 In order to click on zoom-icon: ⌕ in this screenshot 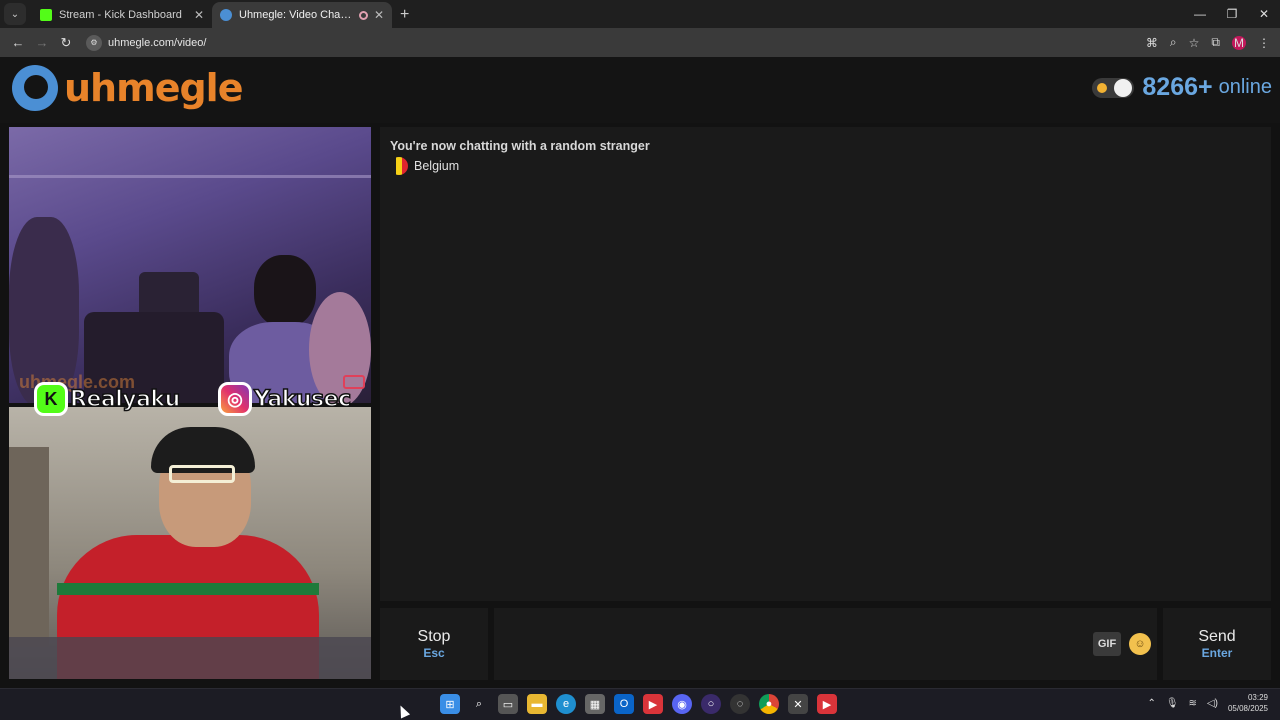, I will do `click(1173, 42)`.